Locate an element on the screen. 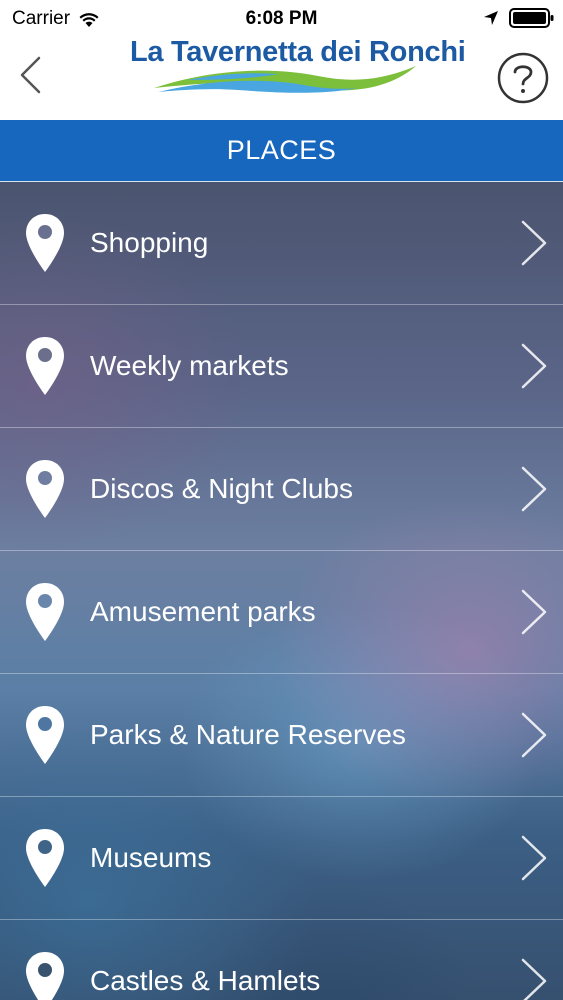 The image size is (563, 1000). list-item-label: Amusement parks is located at coordinates (203, 611).